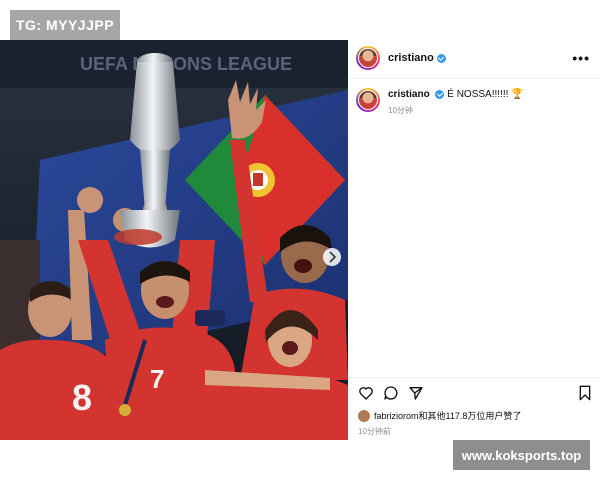 Image resolution: width=600 pixels, height=480 pixels. Describe the element at coordinates (474, 59) in the screenshot. I see `post-header: cristiano •••` at that location.